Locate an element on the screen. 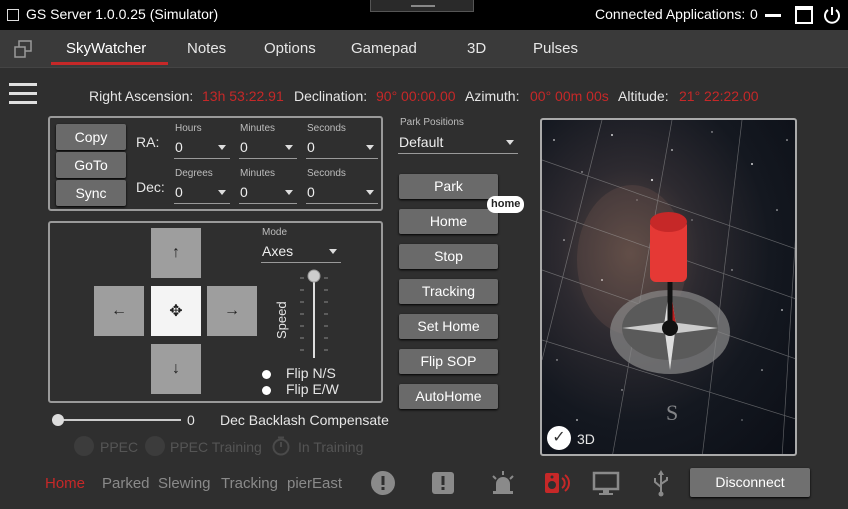 The image size is (848, 509). ppec-training-toggle is located at coordinates (155, 446).